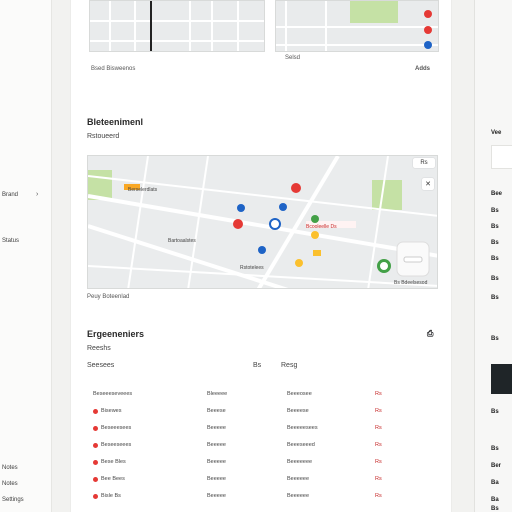  Describe the element at coordinates (113, 69) in the screenshot. I see `top-map-caption: Bsed Bisweenos` at that location.